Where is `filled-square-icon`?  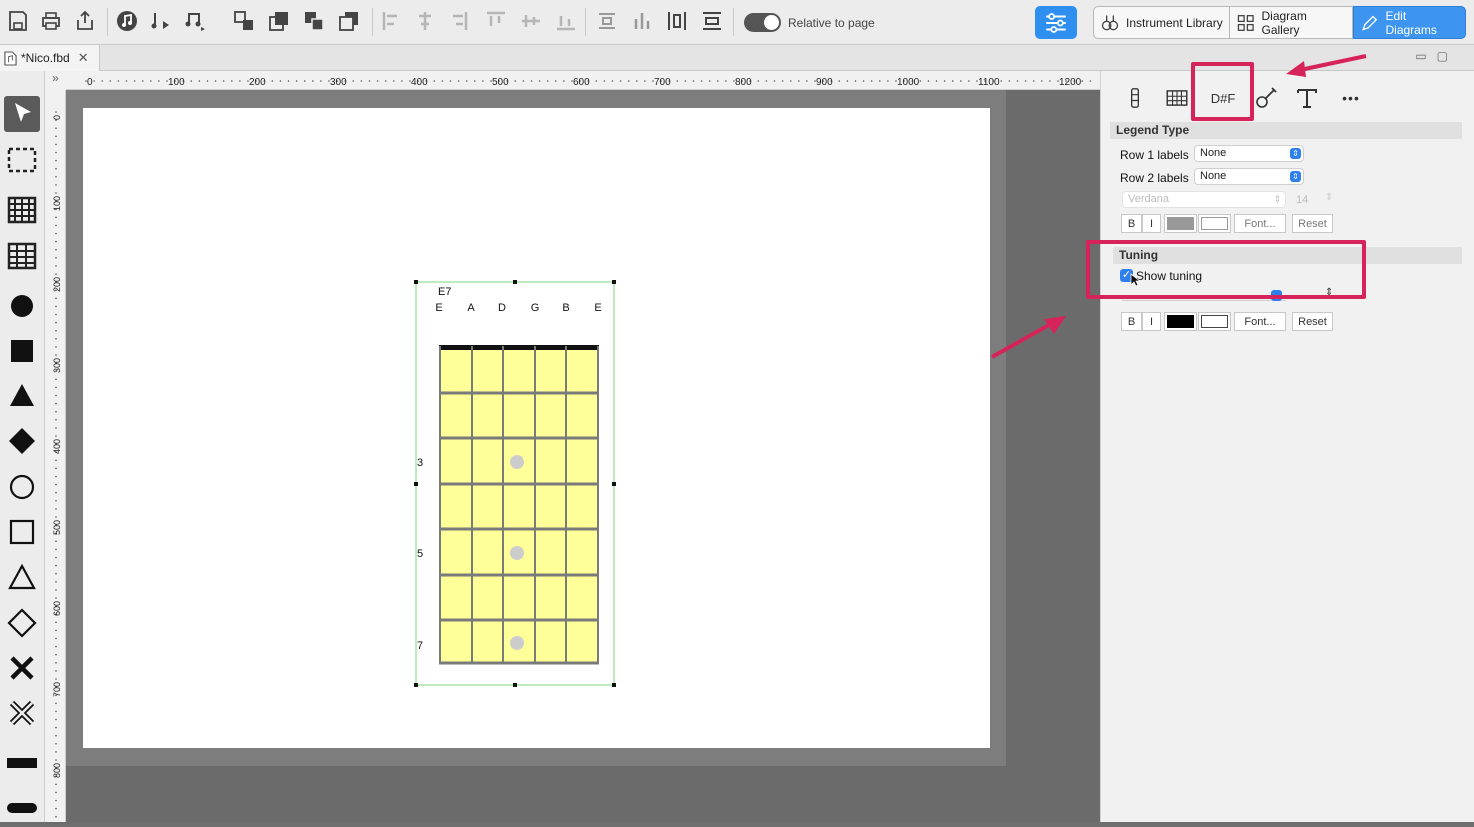 filled-square-icon is located at coordinates (22, 351).